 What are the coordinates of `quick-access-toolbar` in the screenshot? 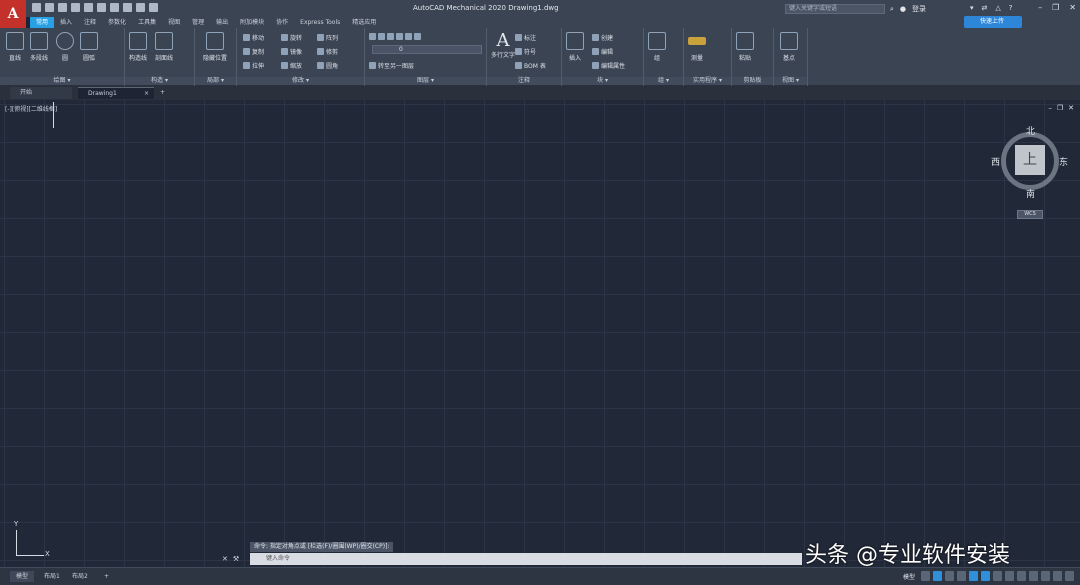 It's located at (95, 7).